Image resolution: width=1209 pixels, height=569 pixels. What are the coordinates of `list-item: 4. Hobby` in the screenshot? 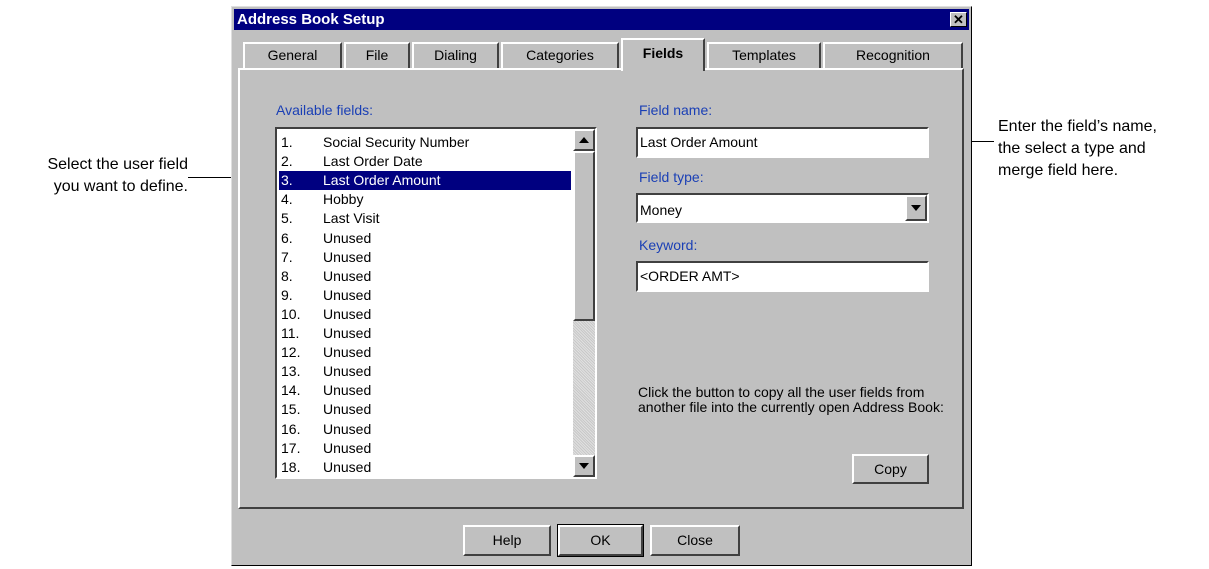 It's located at (425, 199).